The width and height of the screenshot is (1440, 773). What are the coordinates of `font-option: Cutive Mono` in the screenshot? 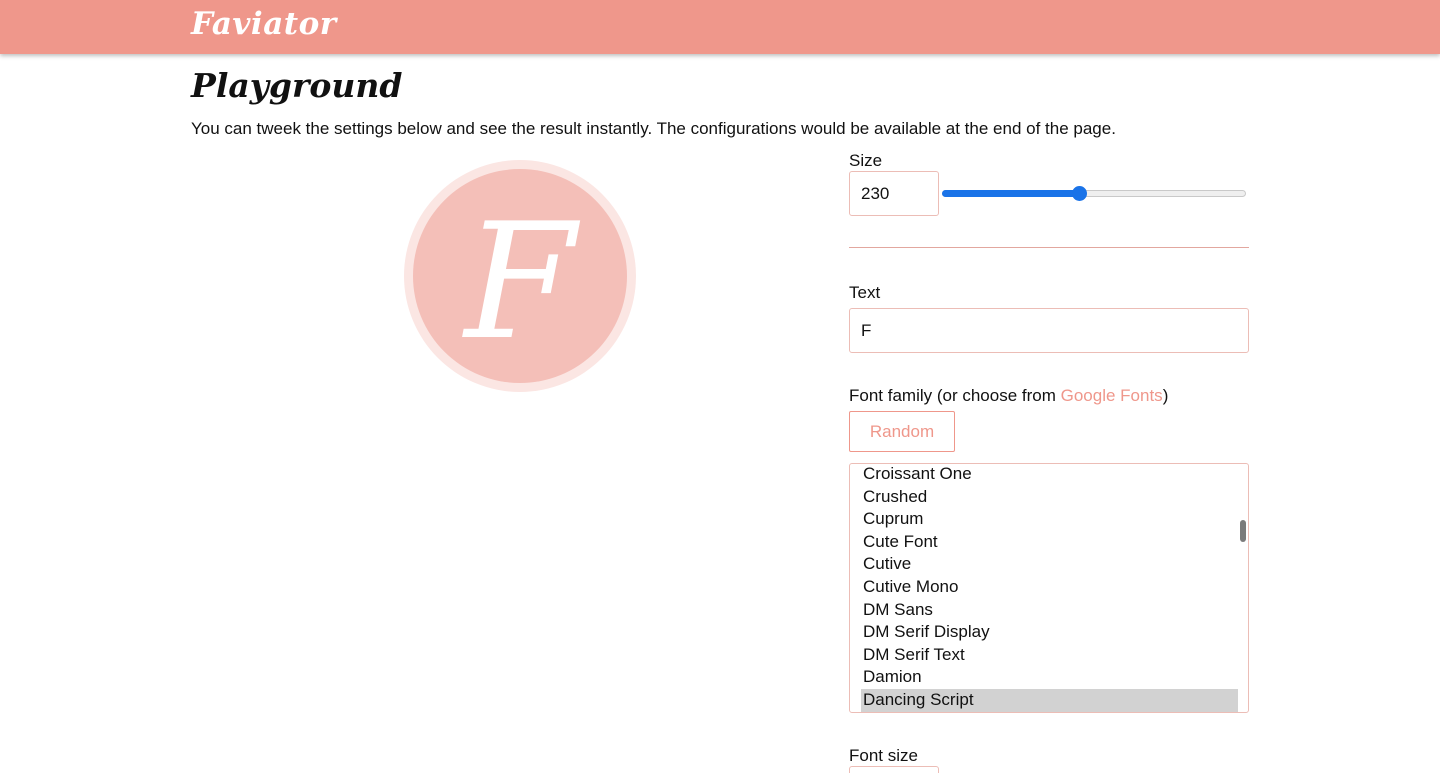 It's located at (1049, 587).